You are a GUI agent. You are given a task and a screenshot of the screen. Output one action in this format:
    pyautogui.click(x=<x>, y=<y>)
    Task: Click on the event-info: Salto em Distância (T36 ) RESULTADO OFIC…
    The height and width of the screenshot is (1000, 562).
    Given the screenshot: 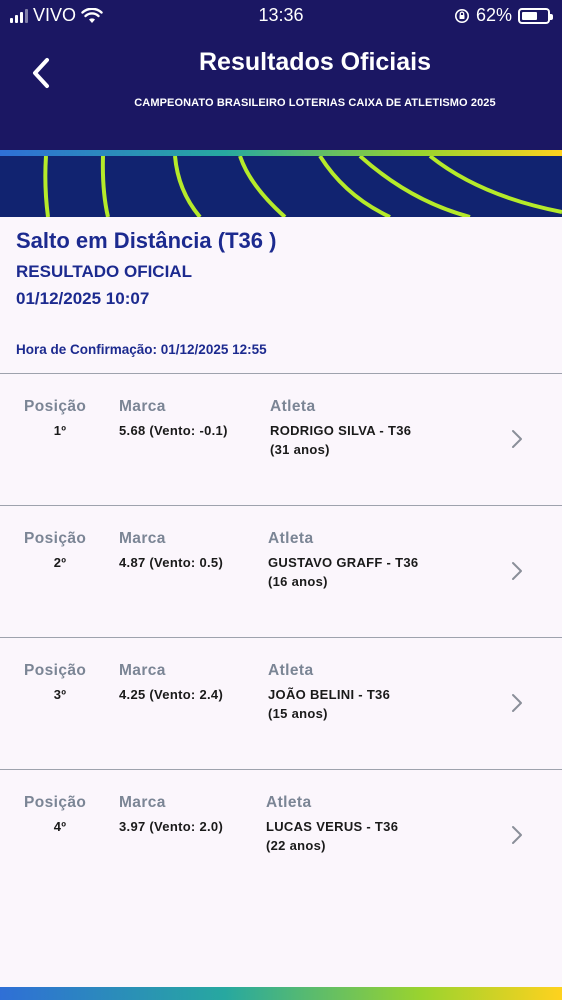 What is the action you would take?
    pyautogui.click(x=281, y=268)
    